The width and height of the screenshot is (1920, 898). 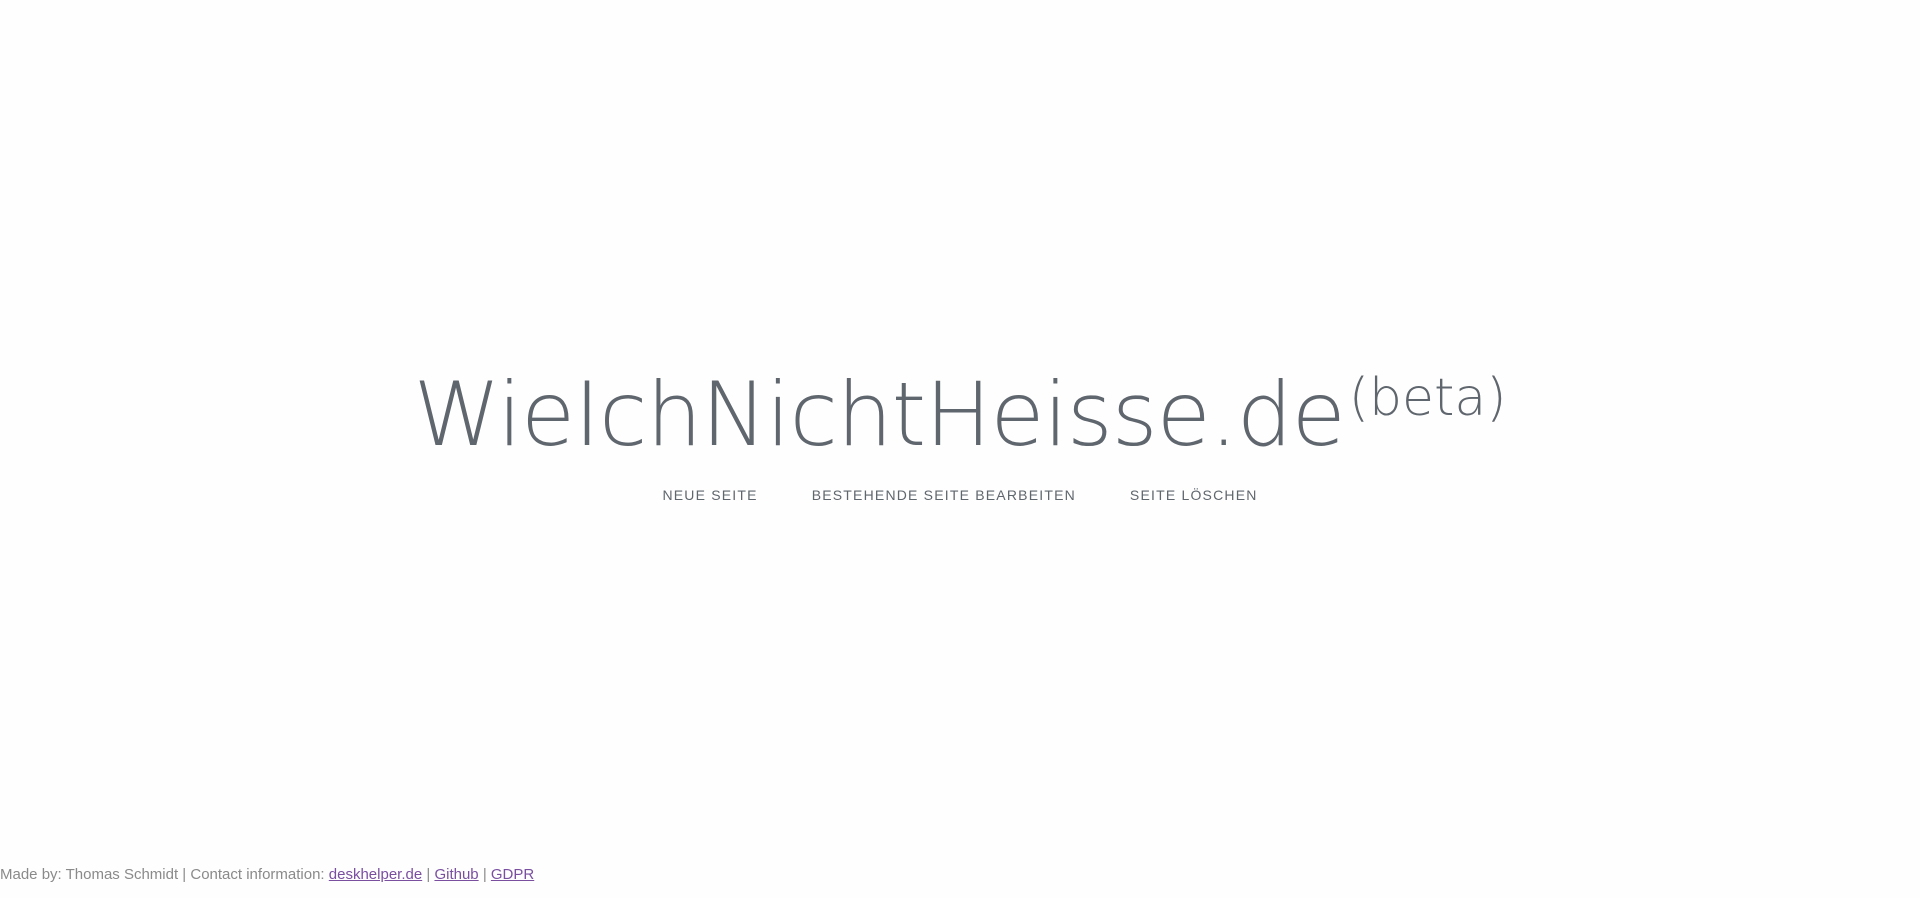 What do you see at coordinates (456, 874) in the screenshot?
I see `footer-link-github: Github` at bounding box center [456, 874].